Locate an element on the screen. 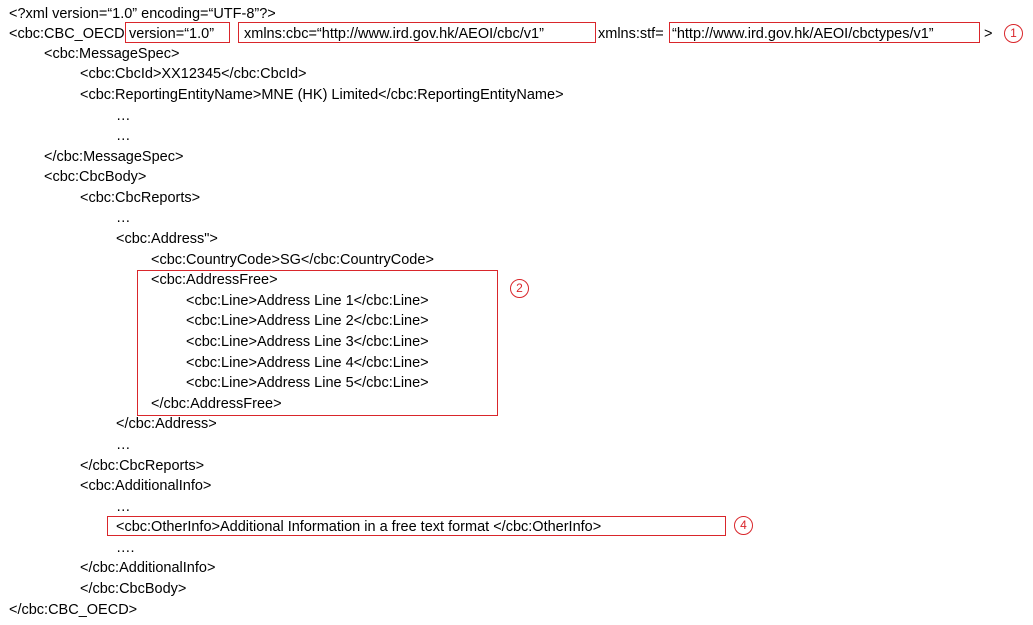 The width and height of the screenshot is (1033, 625). address-open: <cbc:Address"> is located at coordinates (167, 239).